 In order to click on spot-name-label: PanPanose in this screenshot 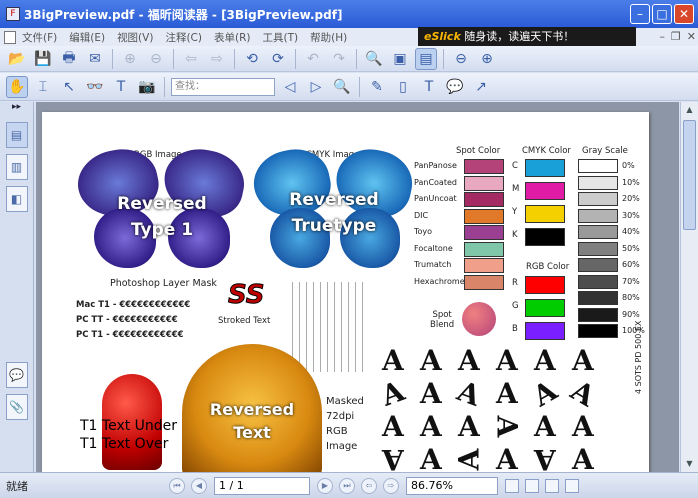, I will do `click(435, 165)`.